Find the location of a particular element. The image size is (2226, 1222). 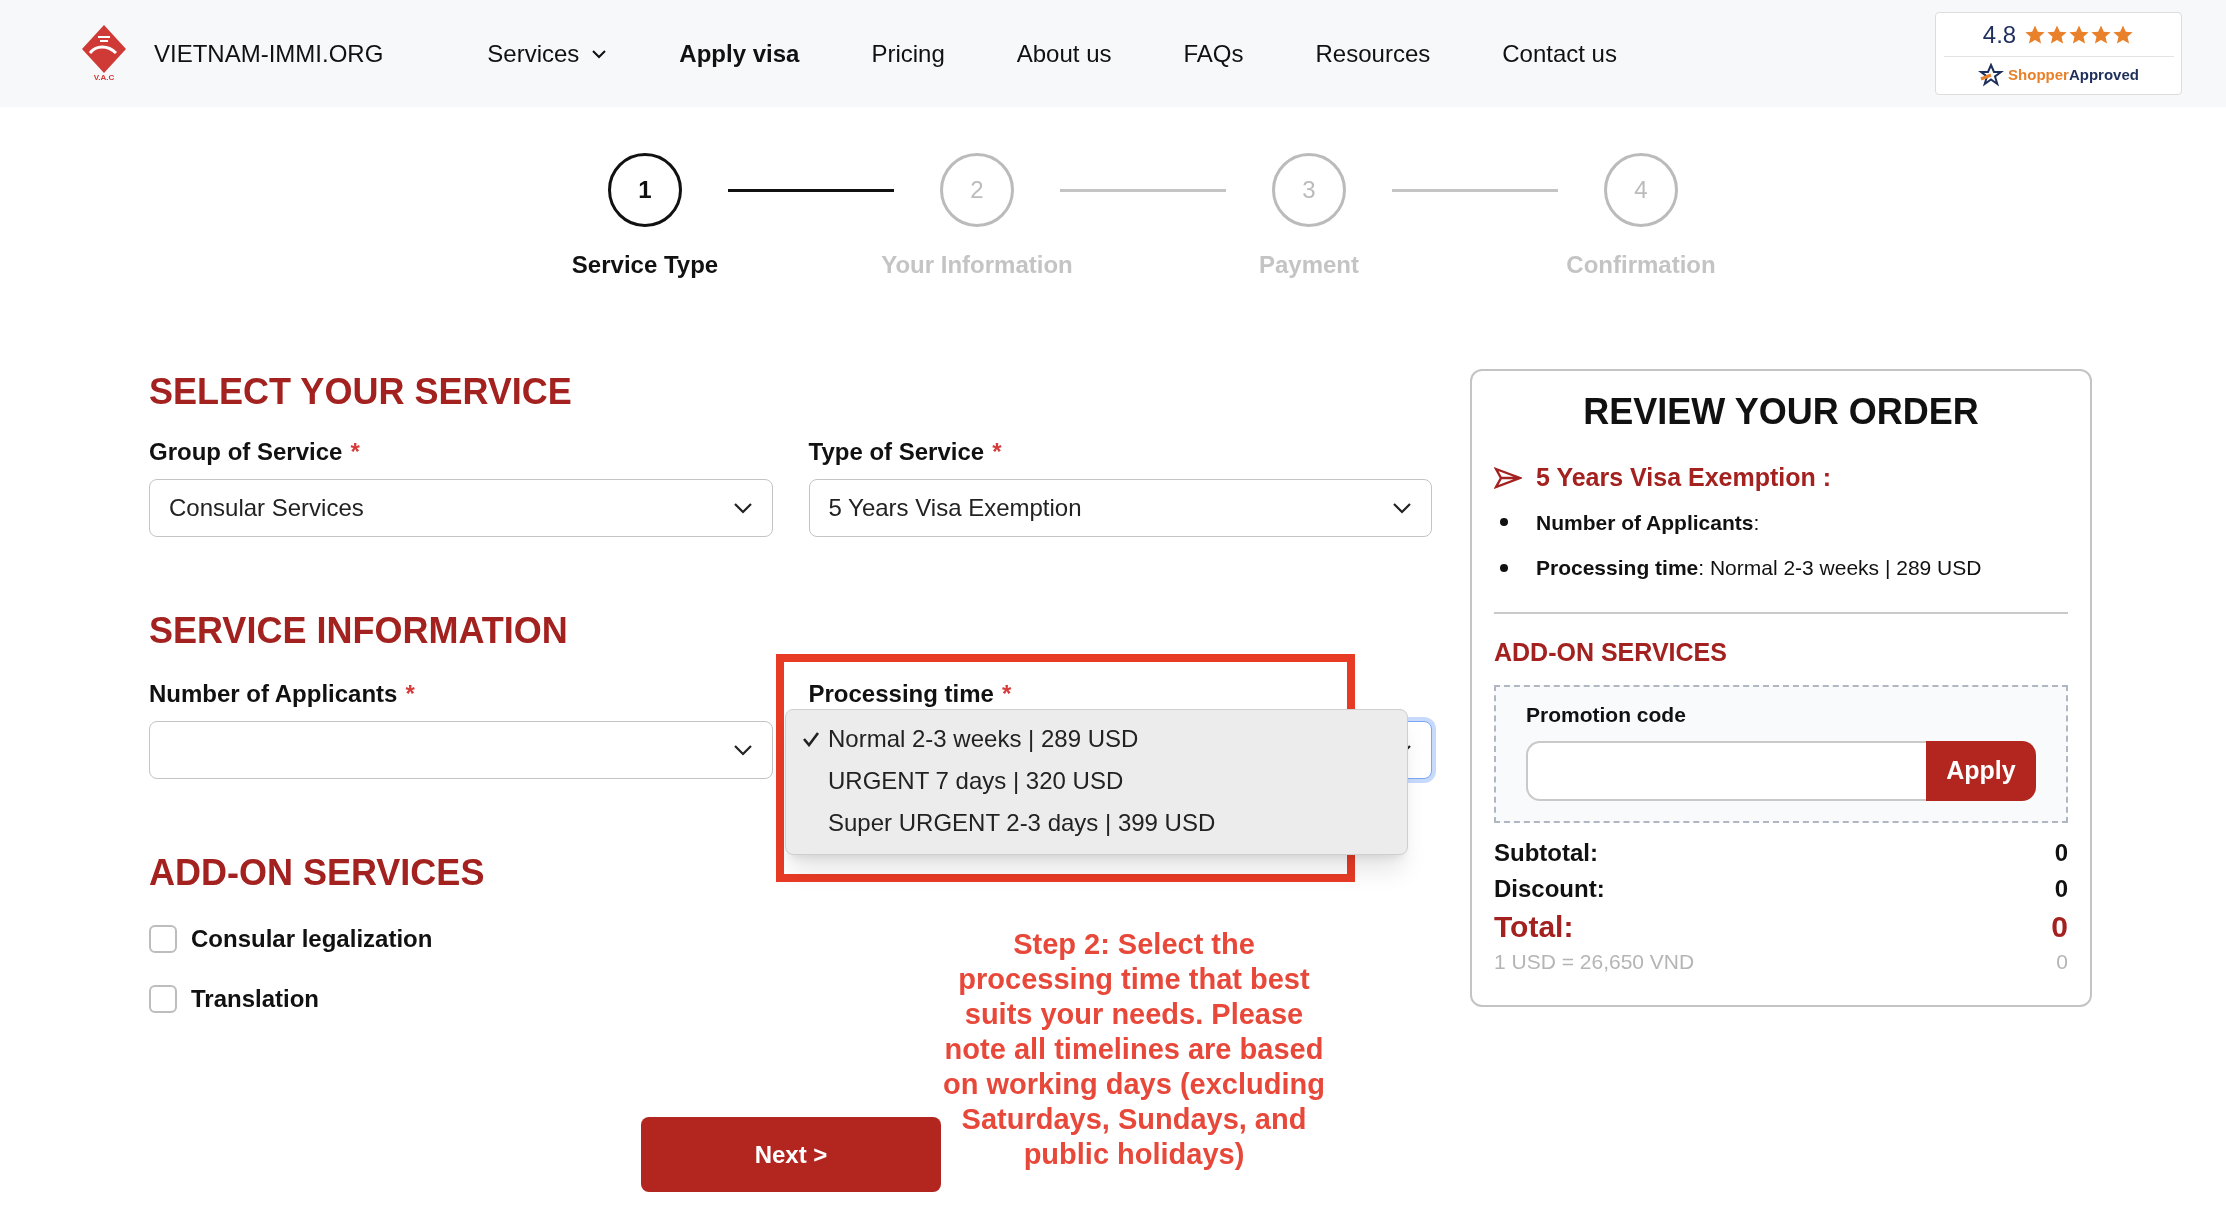

dropdown-option: Normal 2-3 weeks | 289 USD is located at coordinates (1096, 739).